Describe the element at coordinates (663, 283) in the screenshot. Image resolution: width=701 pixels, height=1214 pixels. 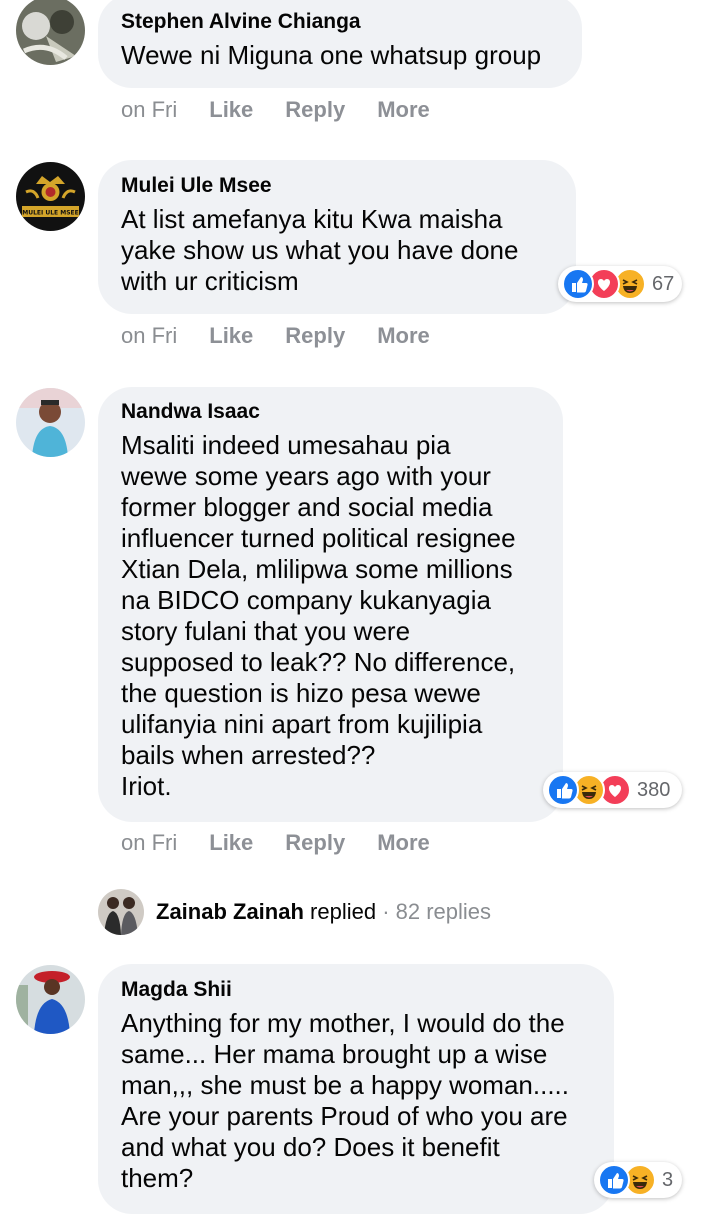
I see `reaction-count: 67` at that location.